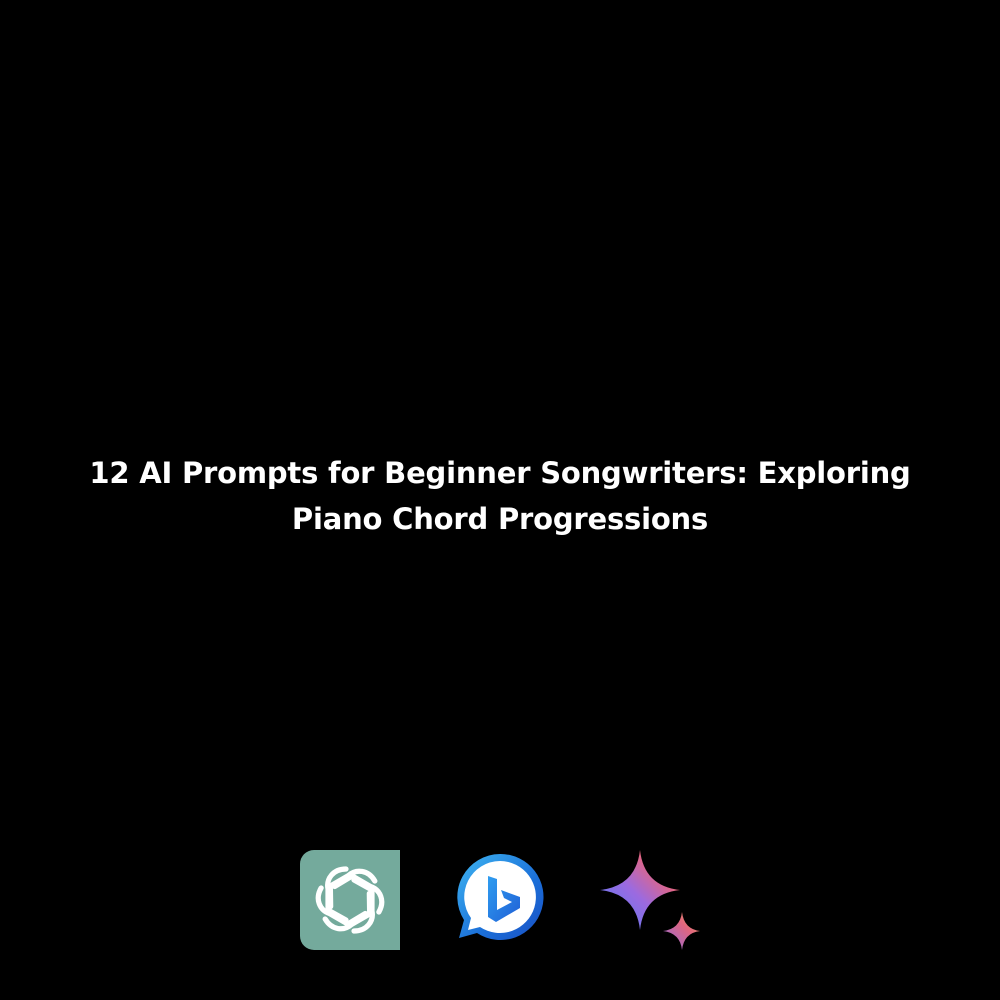  What do you see at coordinates (350, 900) in the screenshot?
I see `openai-chatgpt-logo-icon` at bounding box center [350, 900].